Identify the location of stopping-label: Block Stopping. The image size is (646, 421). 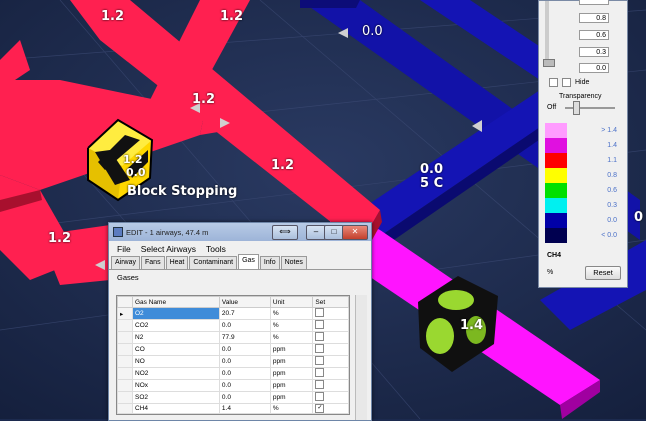
(182, 191).